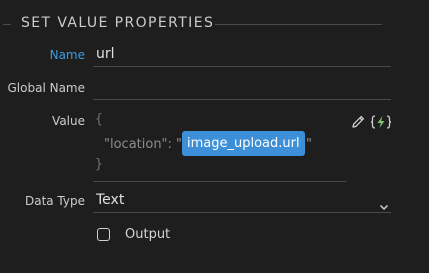 The height and width of the screenshot is (273, 429). Describe the element at coordinates (46, 88) in the screenshot. I see `global-name-label: Global Name` at that location.